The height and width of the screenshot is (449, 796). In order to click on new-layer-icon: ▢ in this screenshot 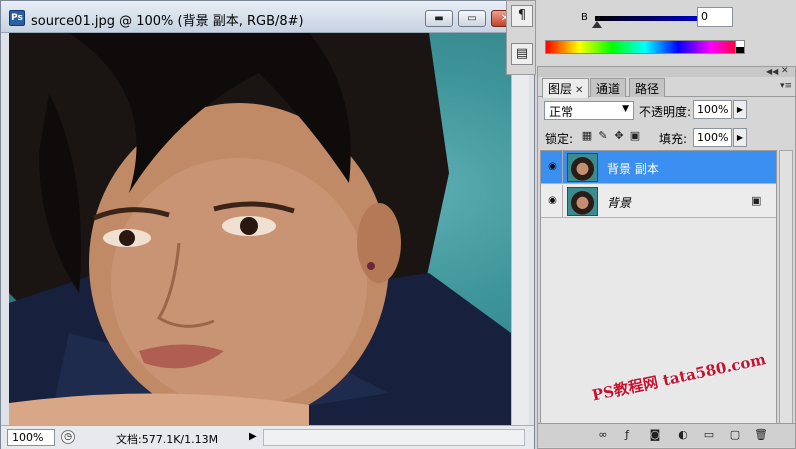, I will do `click(735, 435)`.